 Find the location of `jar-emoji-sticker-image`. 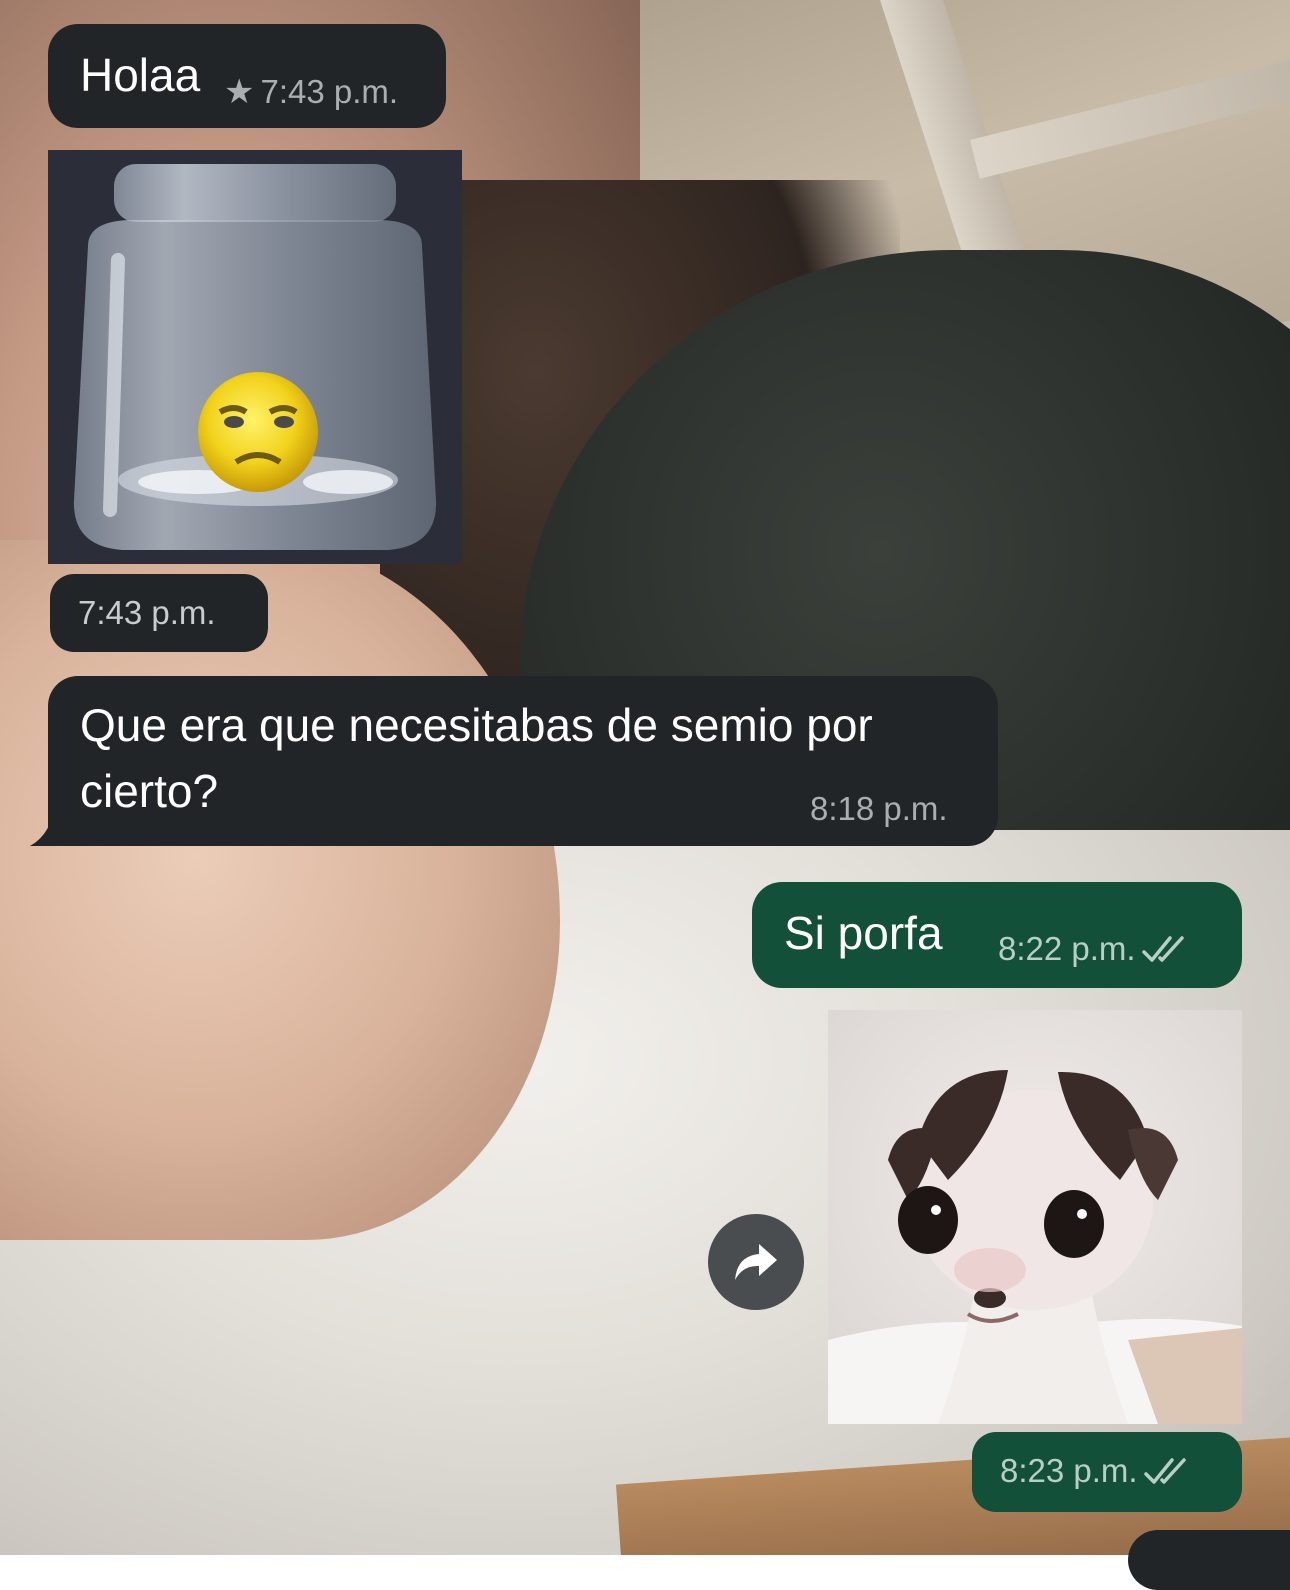

jar-emoji-sticker-image is located at coordinates (255, 357).